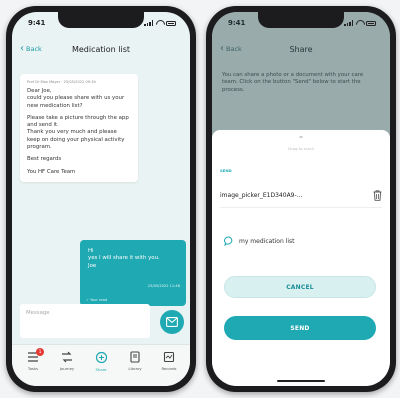  What do you see at coordinates (67, 368) in the screenshot?
I see `tab-label: Journey` at bounding box center [67, 368].